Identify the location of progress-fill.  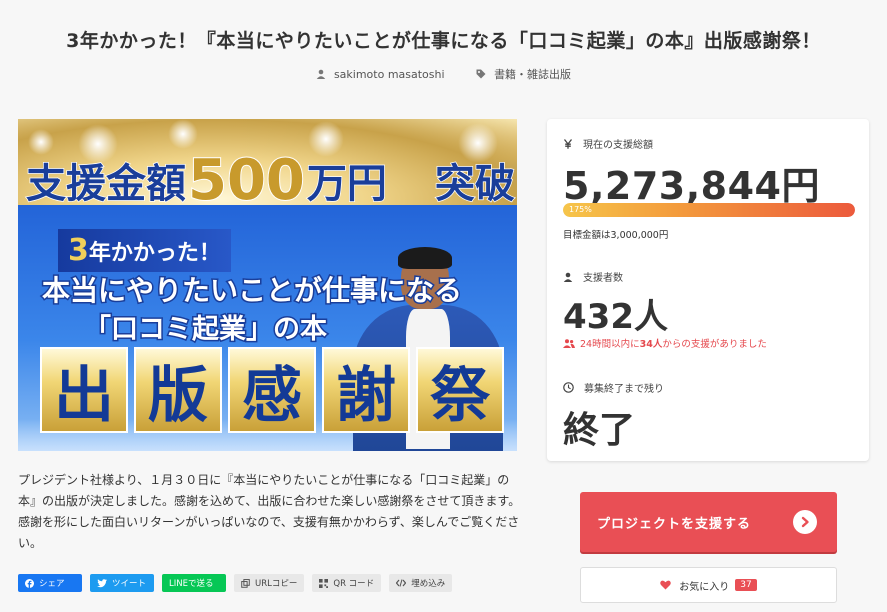
(709, 210).